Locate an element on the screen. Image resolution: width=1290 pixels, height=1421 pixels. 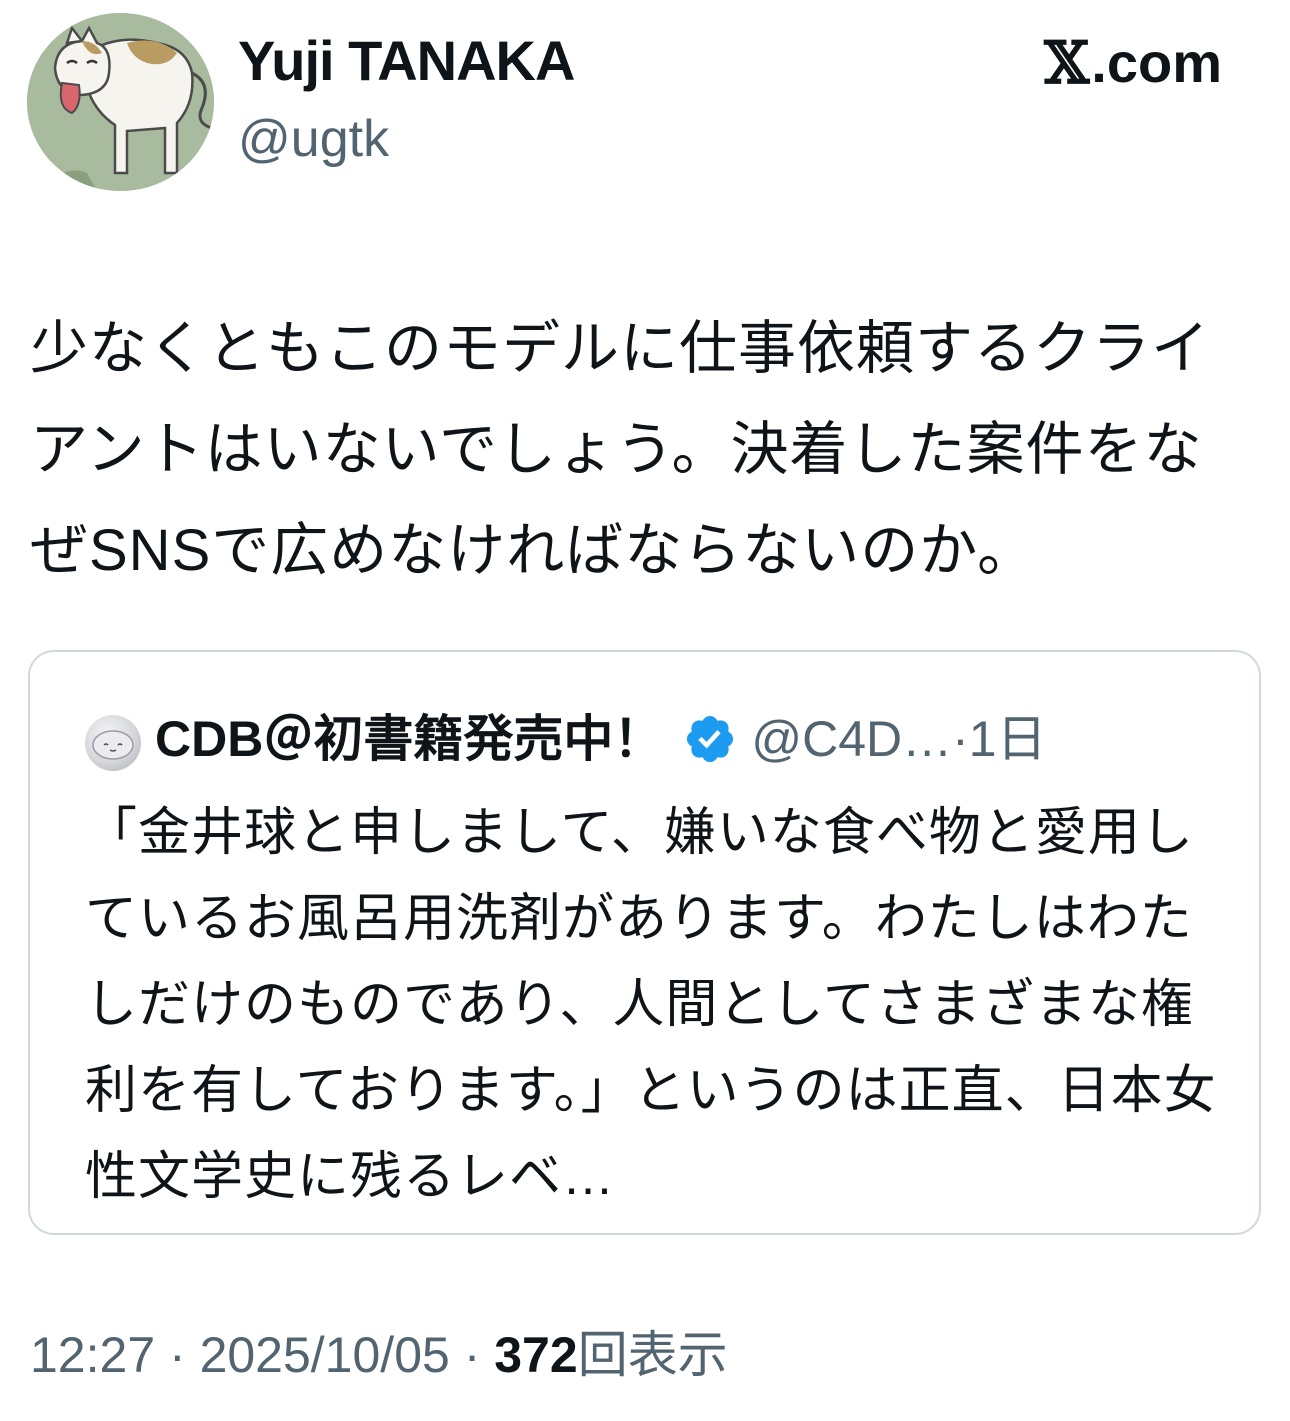
verified-badge-icon is located at coordinates (710, 739).